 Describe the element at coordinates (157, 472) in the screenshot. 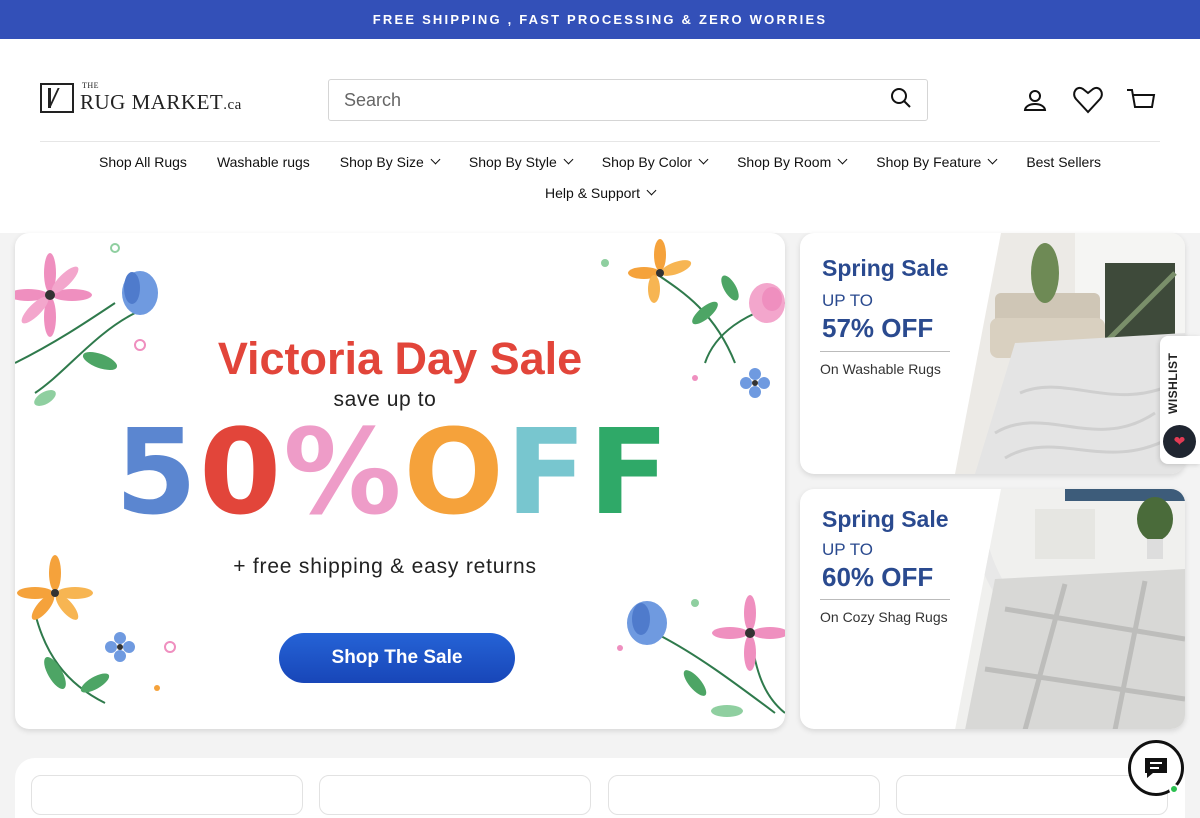

I see `hero-char: 5` at that location.